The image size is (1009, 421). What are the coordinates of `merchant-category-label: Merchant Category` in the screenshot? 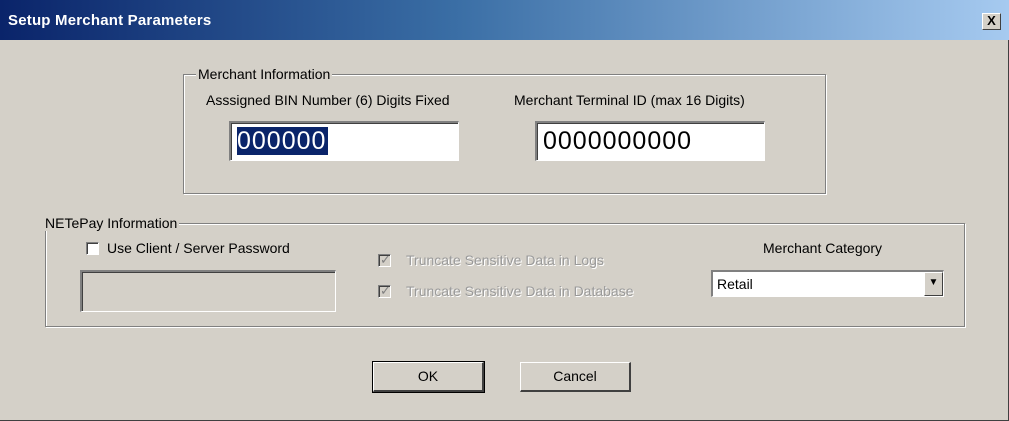 It's located at (823, 248).